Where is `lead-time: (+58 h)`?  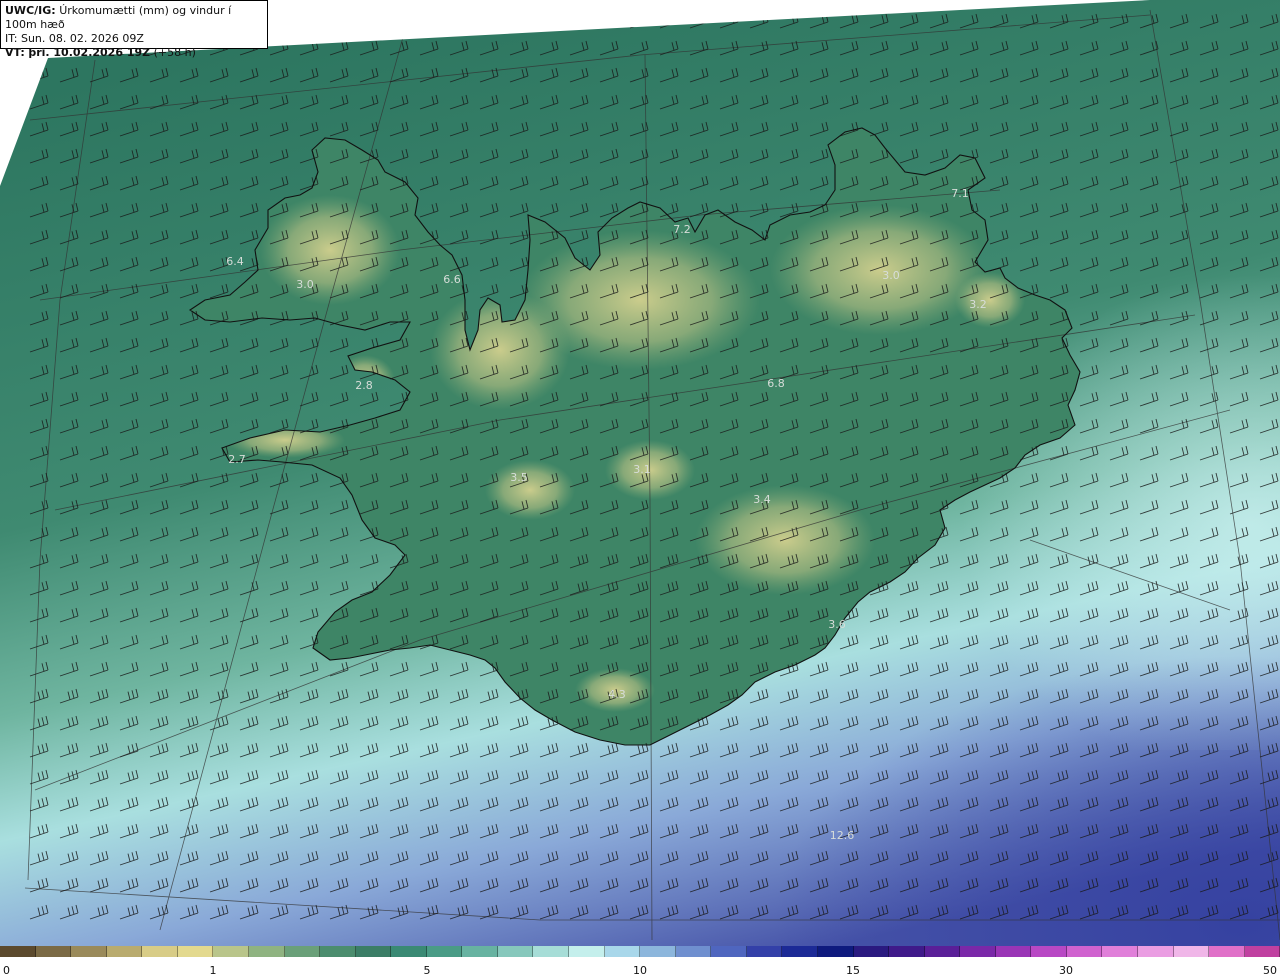 lead-time: (+58 h) is located at coordinates (174, 52).